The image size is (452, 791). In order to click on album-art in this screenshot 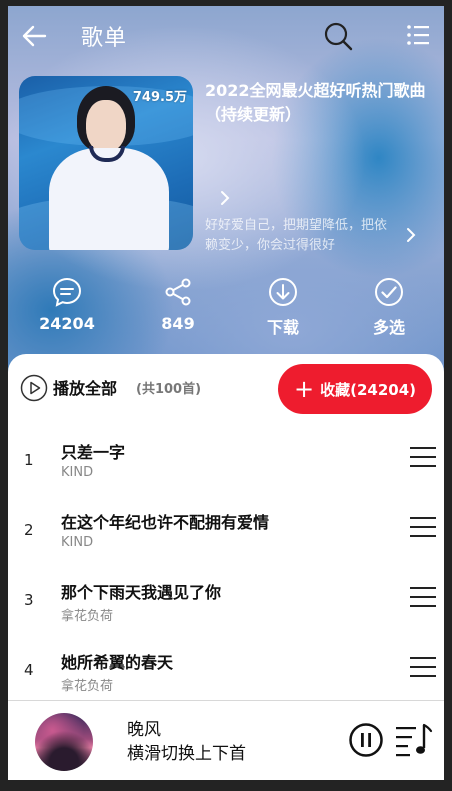, I will do `click(64, 742)`.